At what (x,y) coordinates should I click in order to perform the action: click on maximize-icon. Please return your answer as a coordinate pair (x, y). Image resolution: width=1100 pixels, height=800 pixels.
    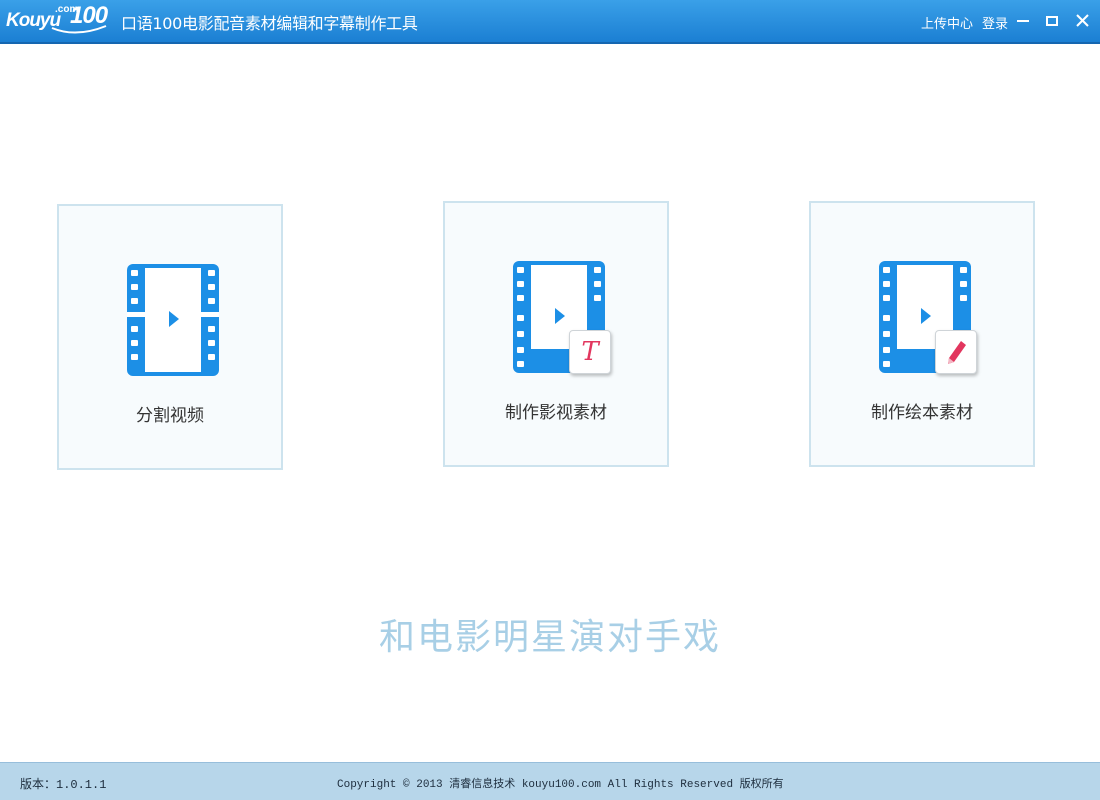
    Looking at the image, I should click on (1052, 21).